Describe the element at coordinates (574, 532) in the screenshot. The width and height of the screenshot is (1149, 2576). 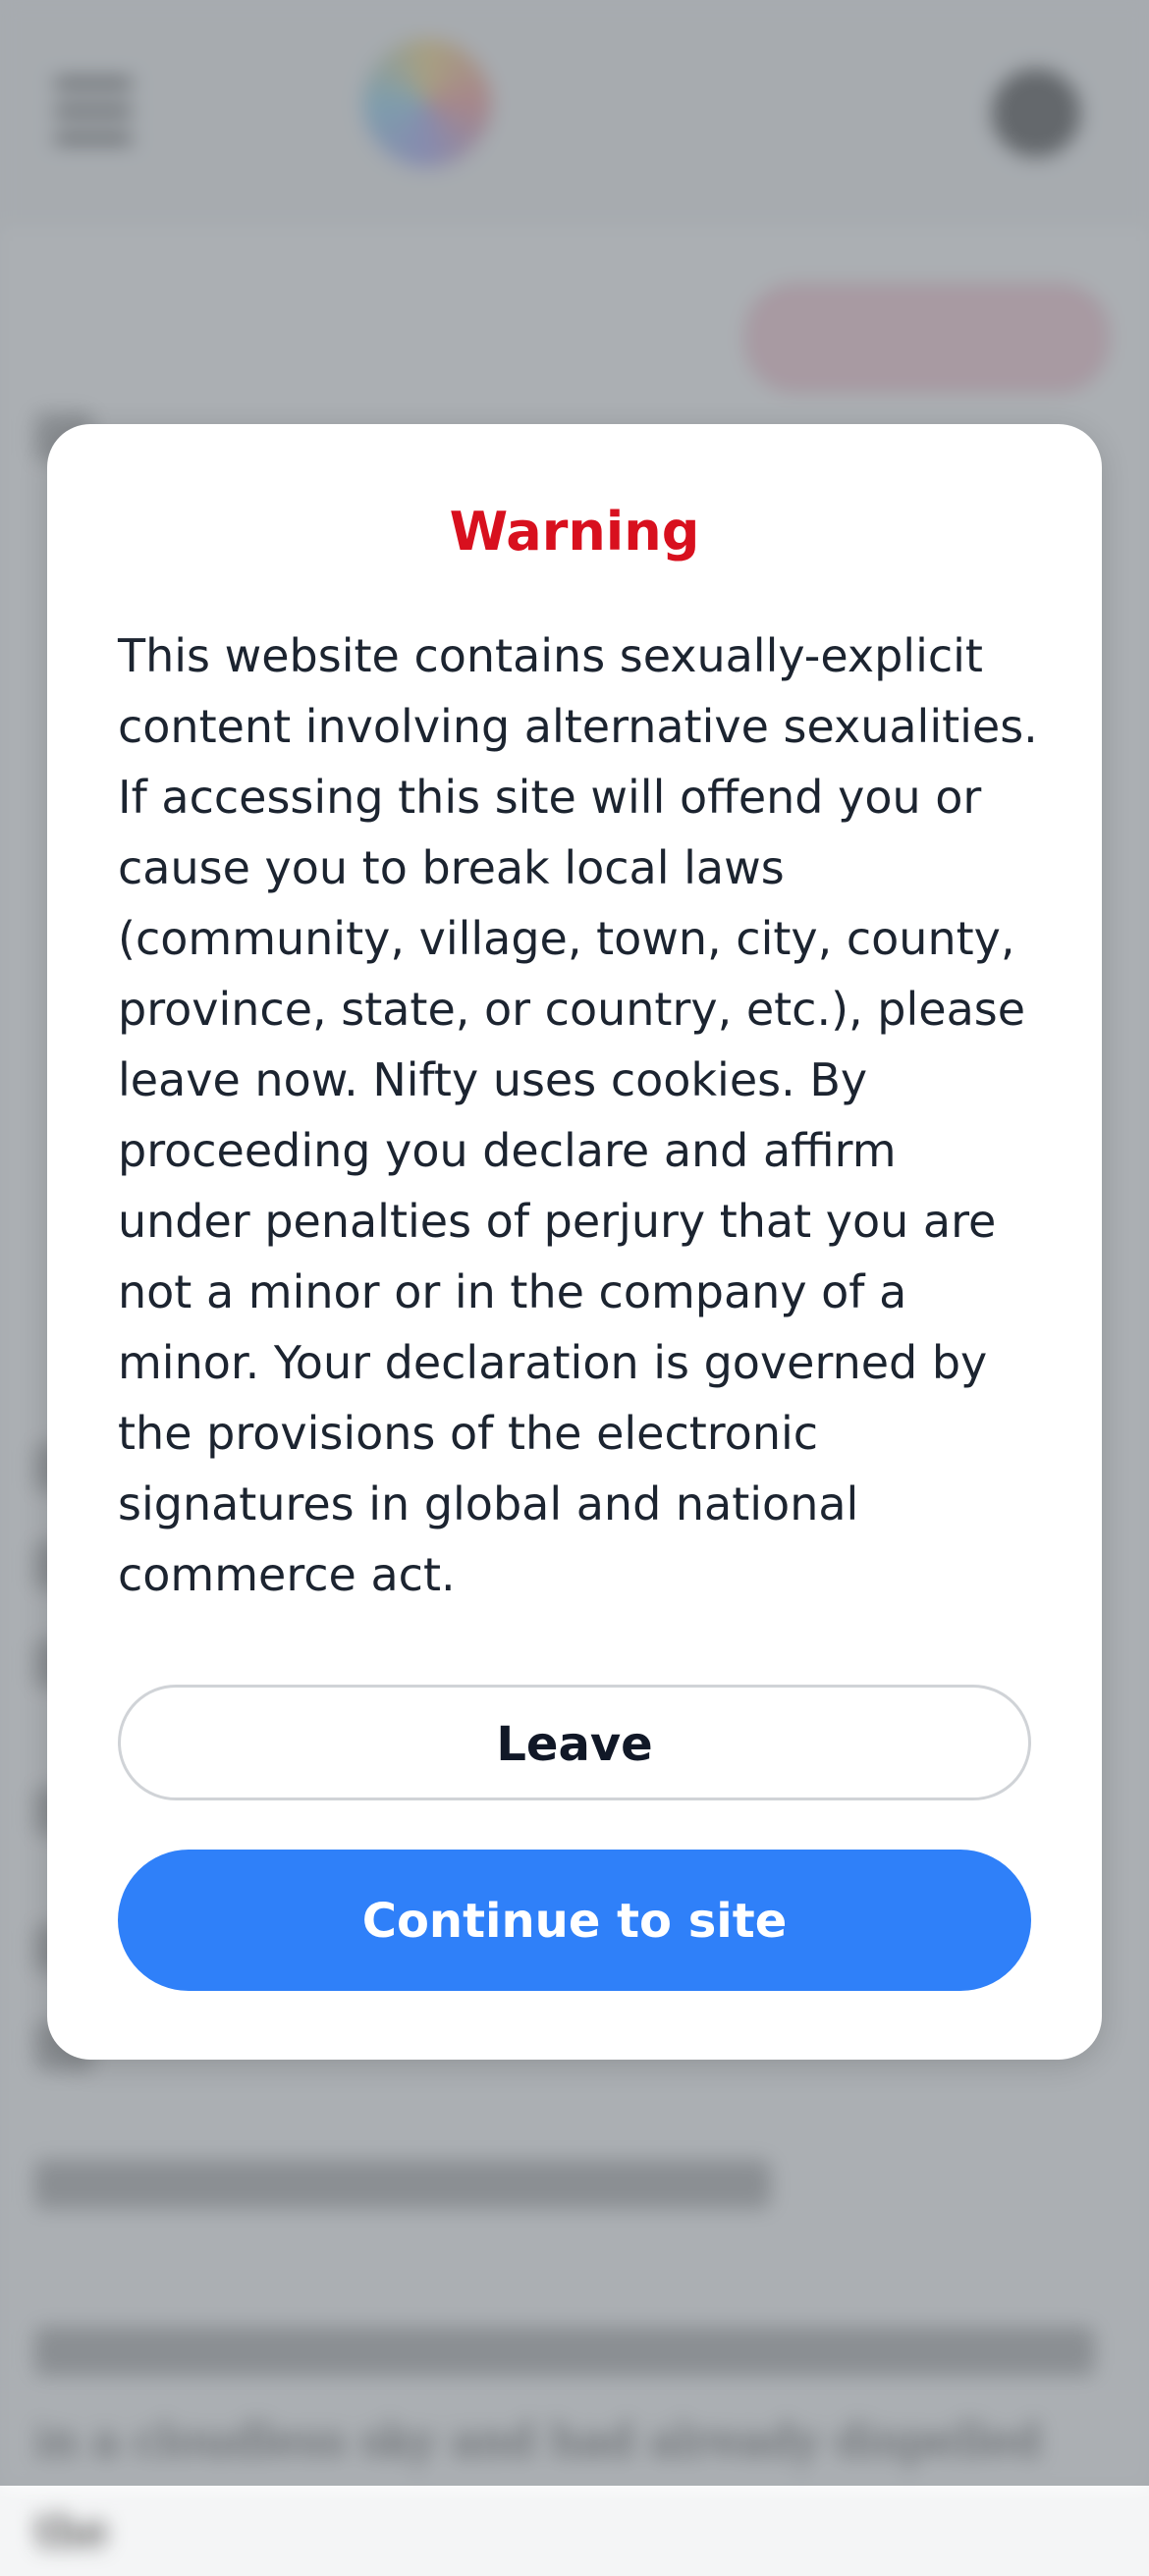
I see `dialog-title: Warning` at that location.